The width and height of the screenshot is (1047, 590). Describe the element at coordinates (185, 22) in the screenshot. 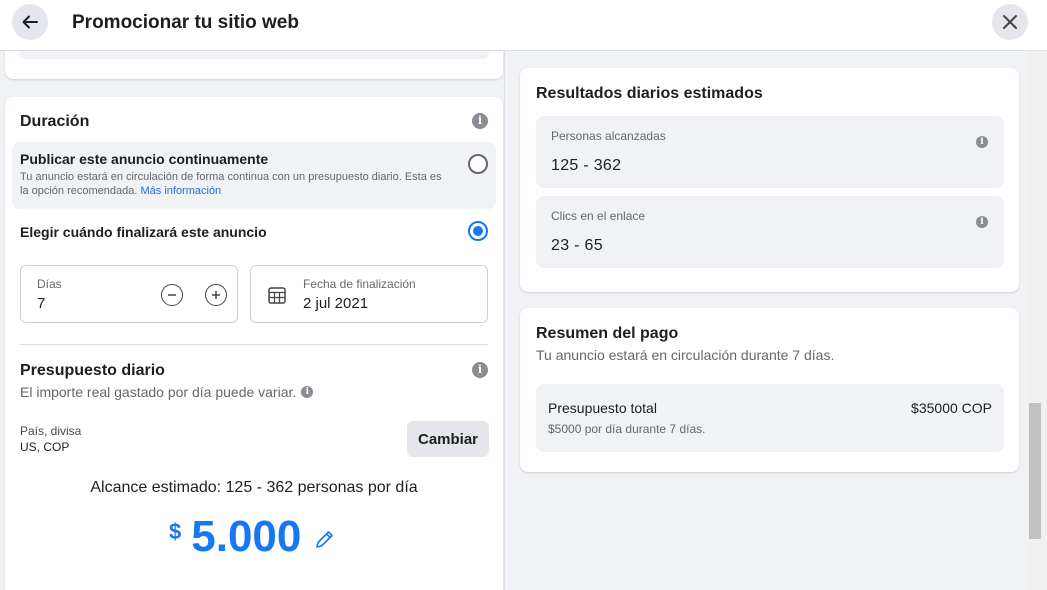

I see `page-title: Promocionar tu sitio web` at that location.